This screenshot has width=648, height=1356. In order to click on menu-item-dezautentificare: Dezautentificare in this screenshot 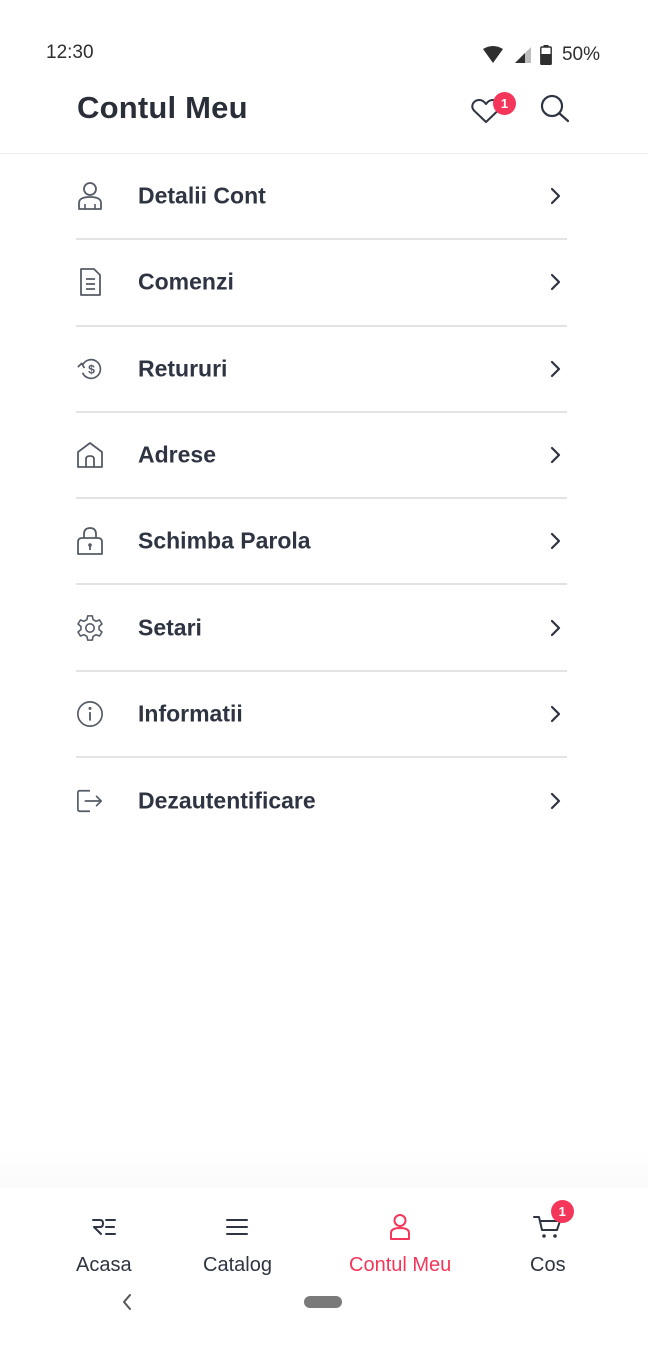, I will do `click(321, 801)`.